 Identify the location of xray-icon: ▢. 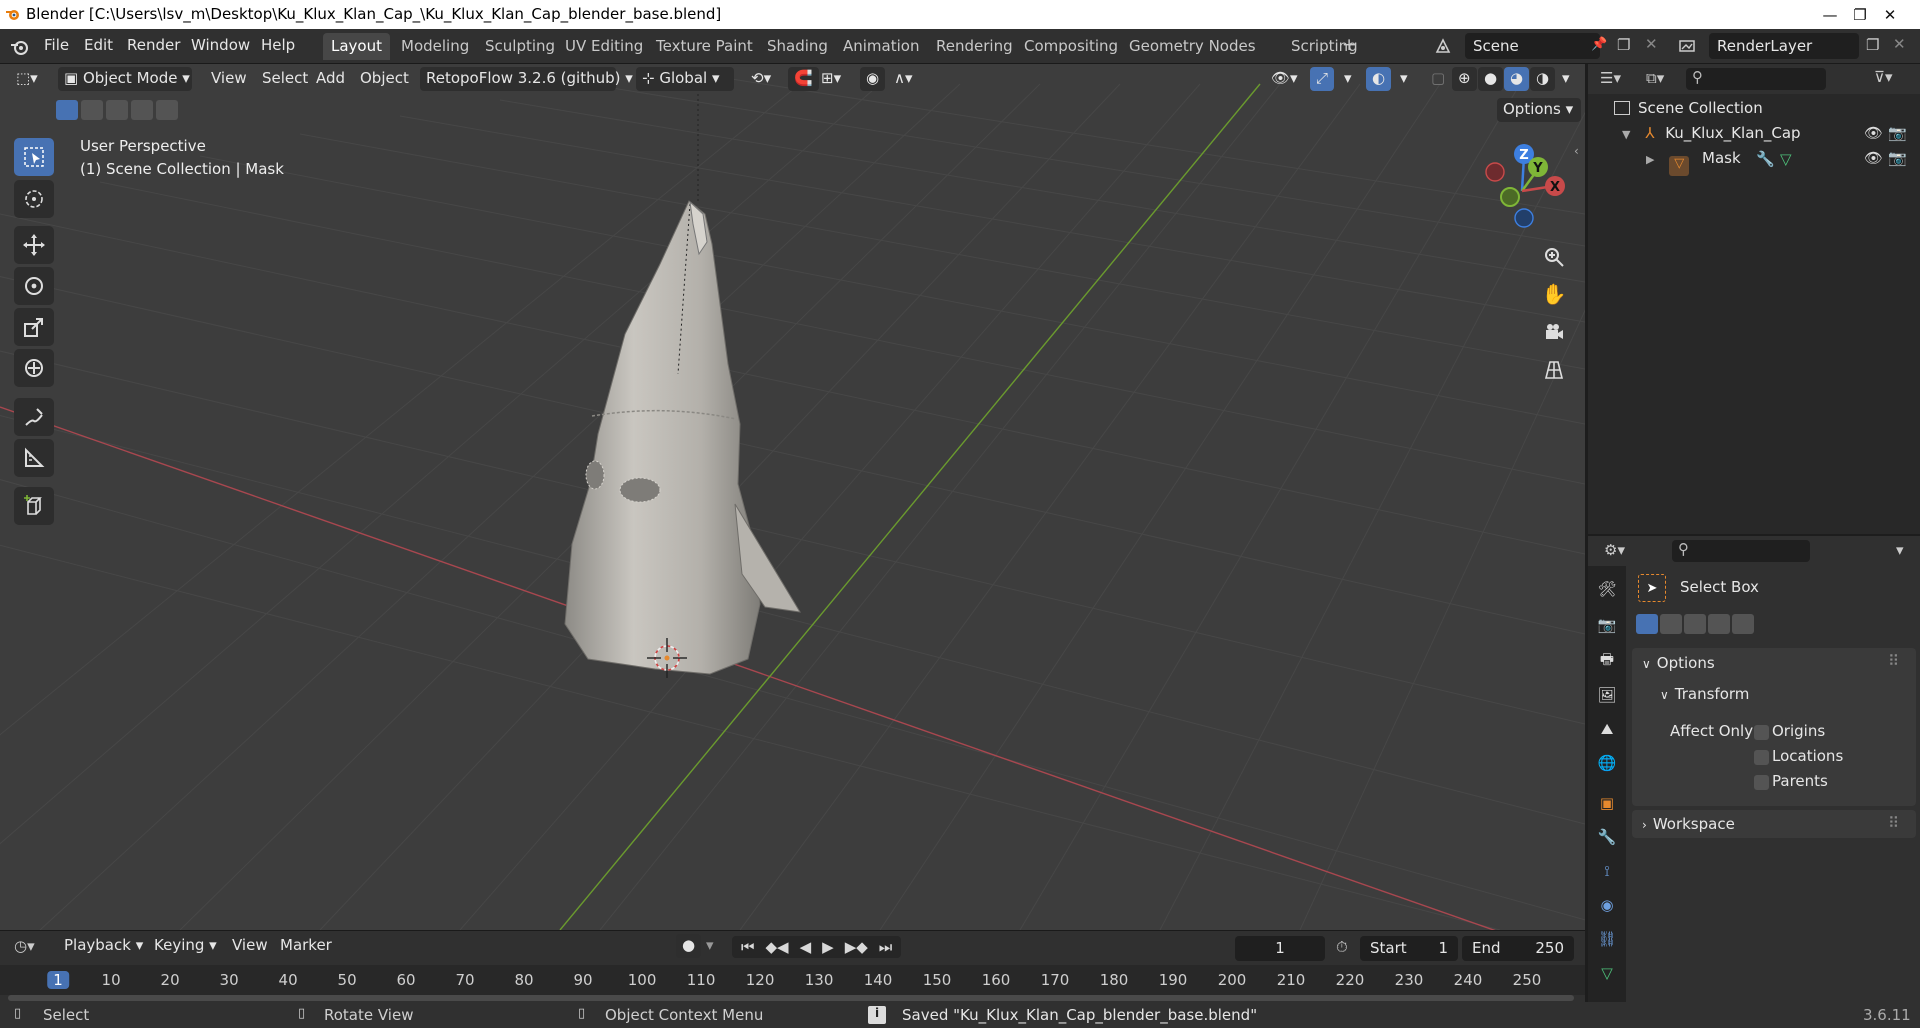
(1438, 79).